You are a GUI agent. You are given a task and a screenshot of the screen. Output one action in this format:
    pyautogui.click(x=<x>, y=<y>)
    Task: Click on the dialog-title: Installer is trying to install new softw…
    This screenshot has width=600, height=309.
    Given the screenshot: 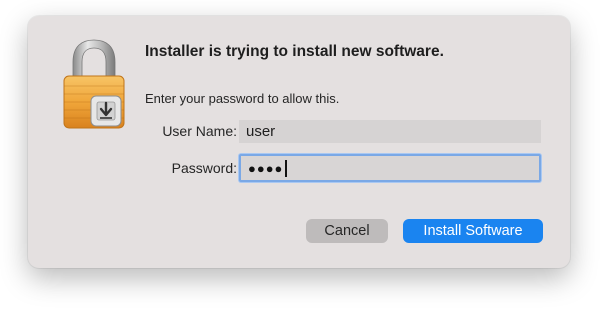 What is the action you would take?
    pyautogui.click(x=294, y=51)
    